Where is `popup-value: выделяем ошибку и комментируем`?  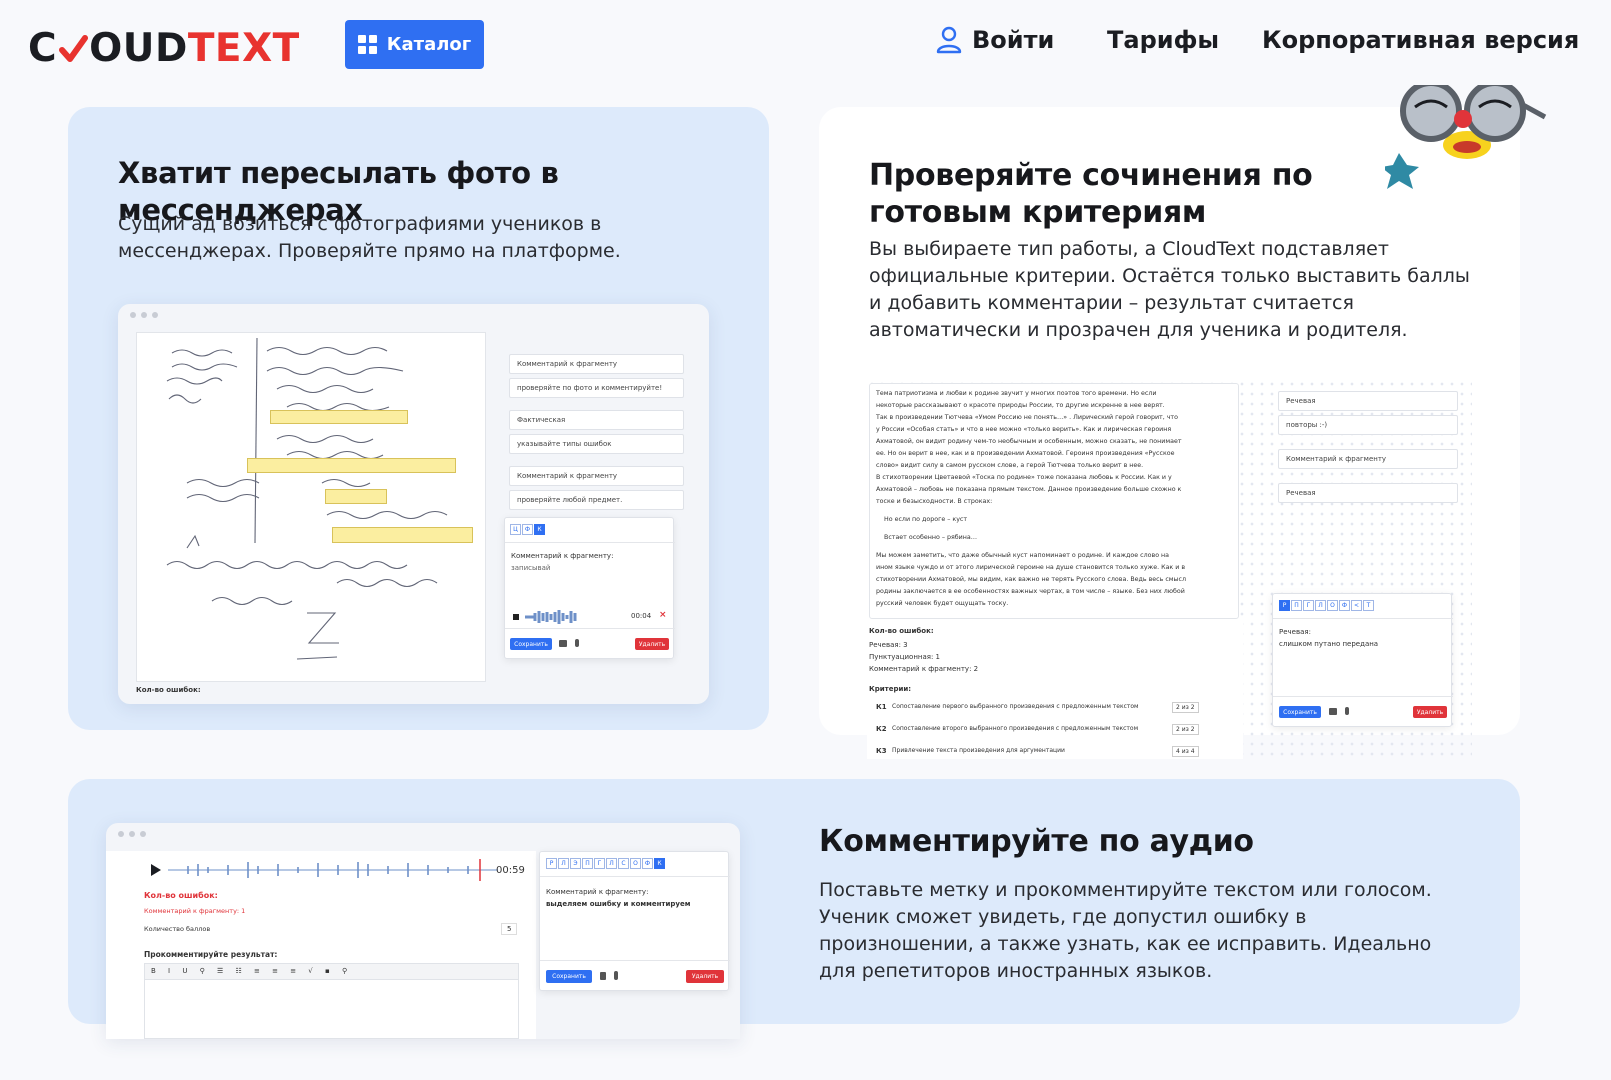 popup-value: выделяем ошибку и комментируем is located at coordinates (618, 904).